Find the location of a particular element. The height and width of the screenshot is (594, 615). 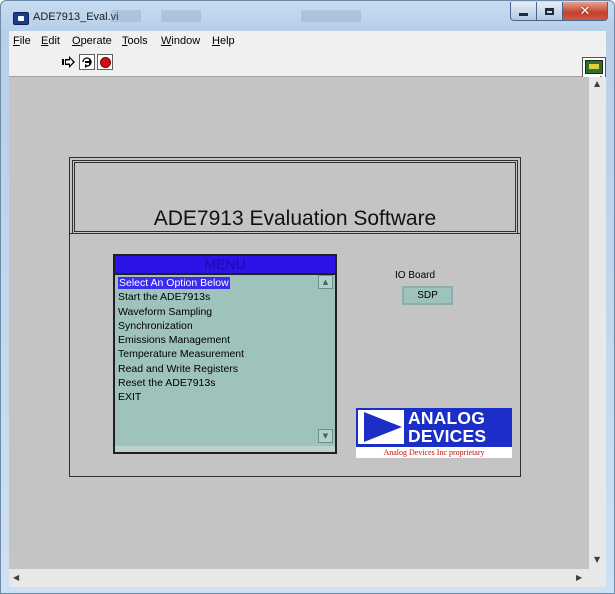

maximize-icon is located at coordinates (549, 11).